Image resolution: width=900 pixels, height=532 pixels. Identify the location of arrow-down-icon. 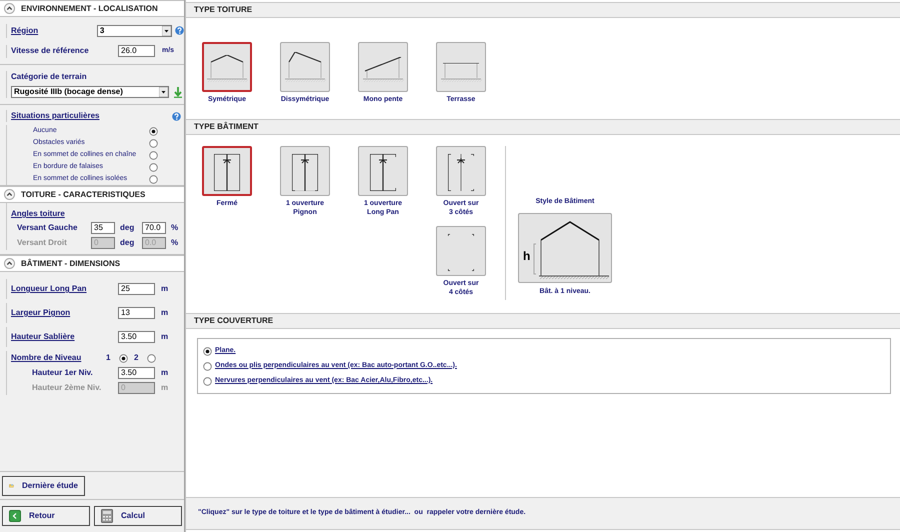
(178, 92).